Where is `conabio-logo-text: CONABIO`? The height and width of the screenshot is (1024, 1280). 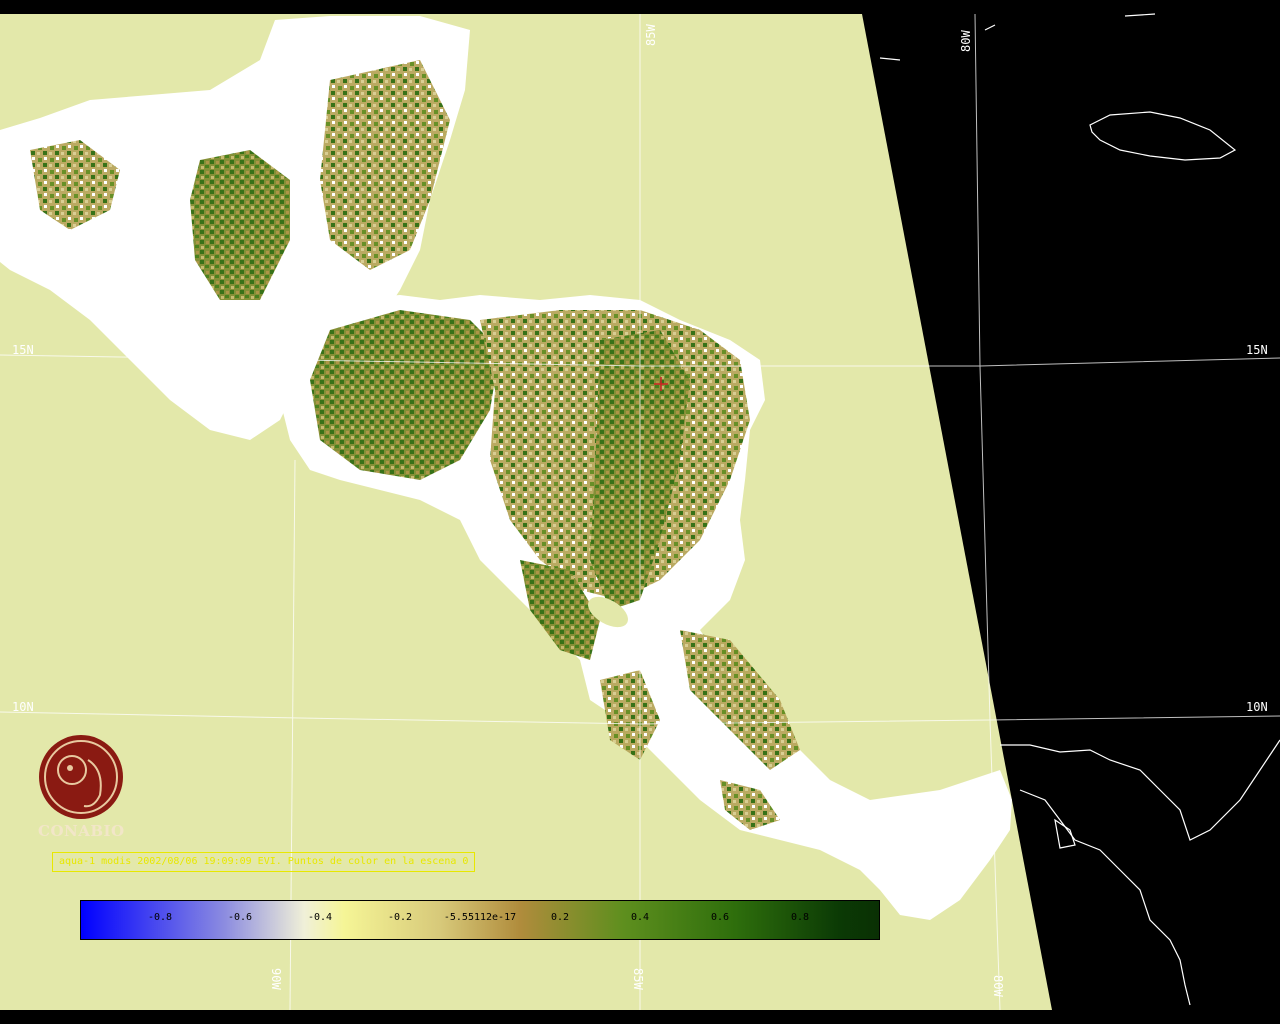
conabio-logo-text: CONABIO is located at coordinates (81, 831).